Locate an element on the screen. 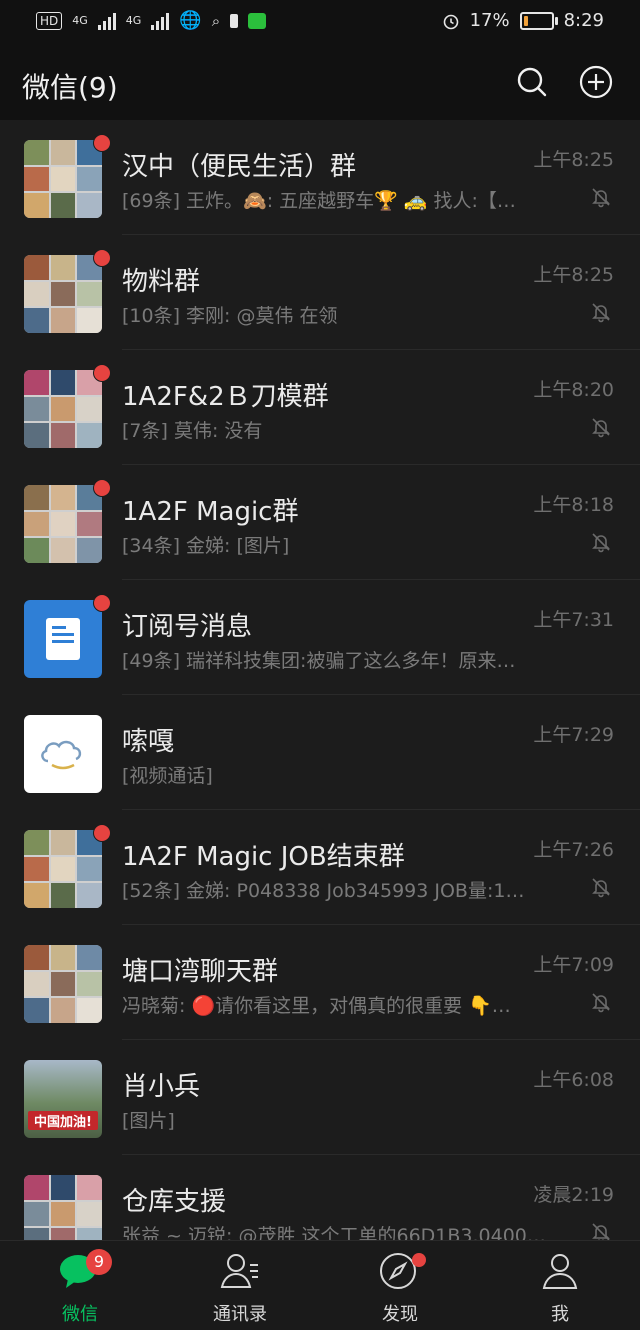 Image resolution: width=640 pixels, height=1330 pixels. search-button is located at coordinates (532, 82).